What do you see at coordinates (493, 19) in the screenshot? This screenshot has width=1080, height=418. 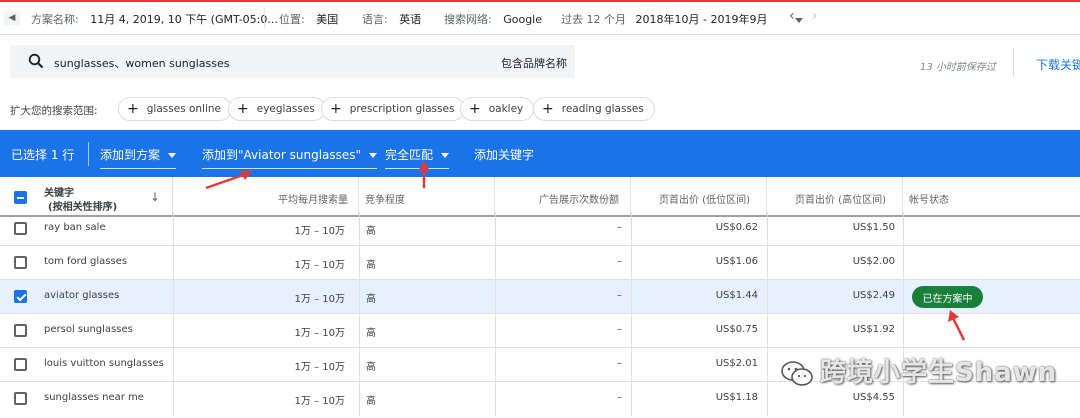 I see `network-setting: 搜索网络: Google` at bounding box center [493, 19].